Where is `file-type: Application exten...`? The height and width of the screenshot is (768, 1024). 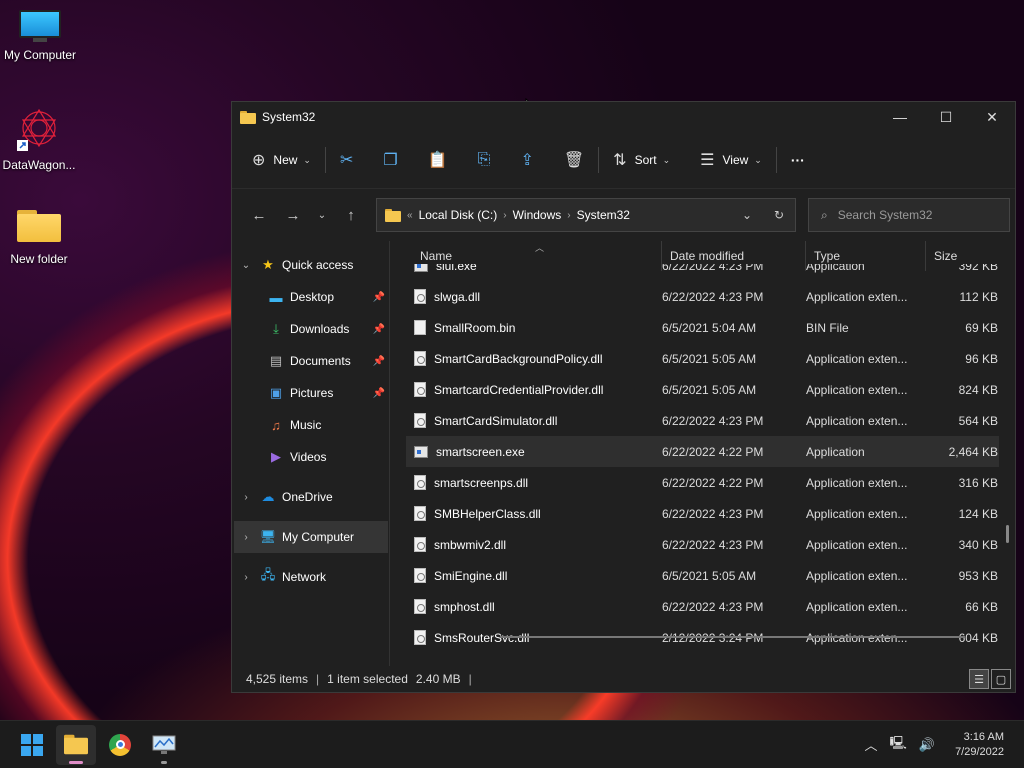
file-type: Application exten... is located at coordinates (857, 513).